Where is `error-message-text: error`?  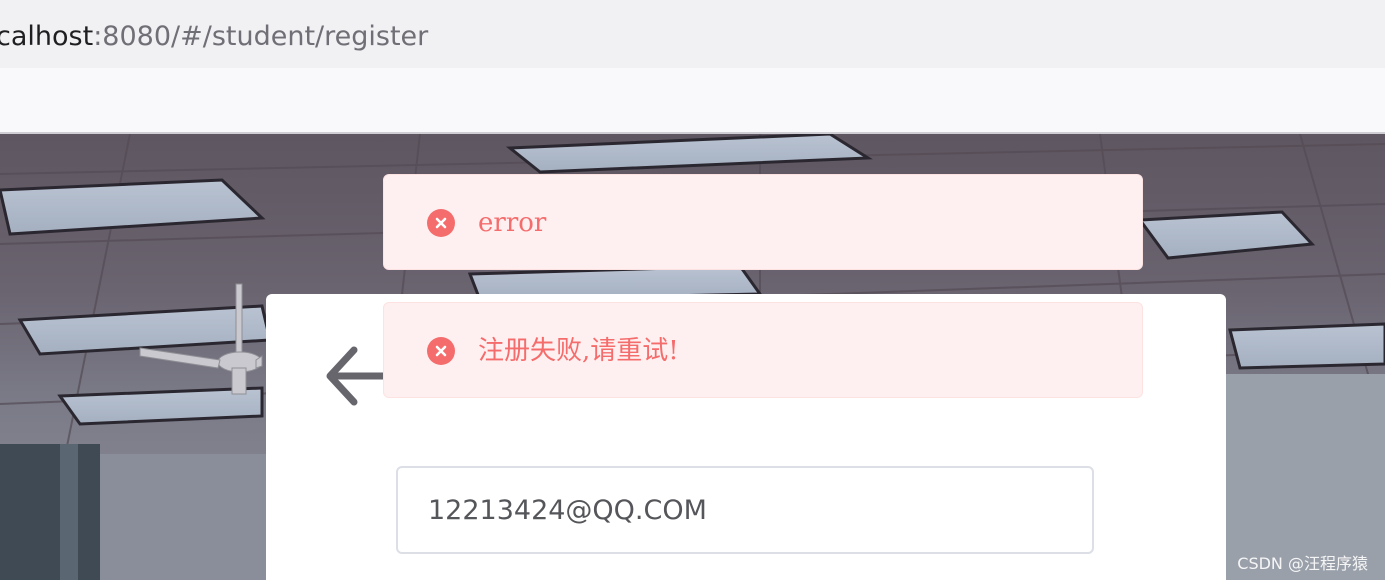
error-message-text: error is located at coordinates (512, 223).